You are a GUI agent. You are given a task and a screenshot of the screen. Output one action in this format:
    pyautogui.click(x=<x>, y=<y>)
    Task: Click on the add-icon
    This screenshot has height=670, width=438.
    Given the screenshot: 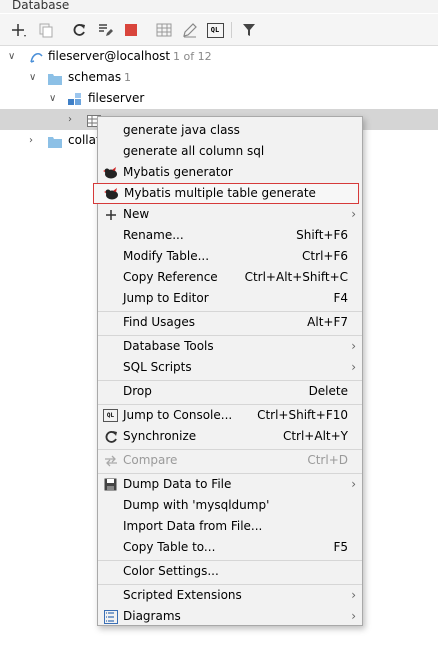 What is the action you would take?
    pyautogui.click(x=19, y=30)
    